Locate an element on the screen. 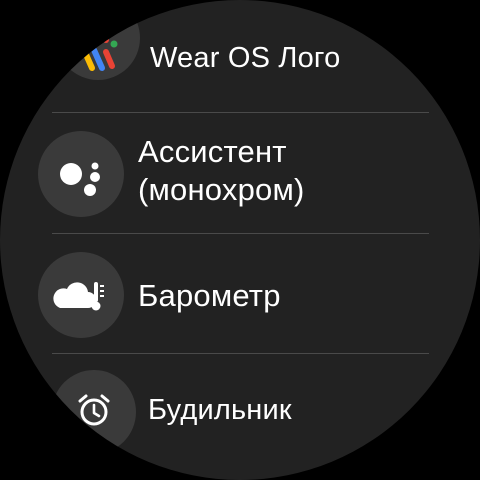 The height and width of the screenshot is (480, 480). alarm-icon-circle is located at coordinates (94, 412).